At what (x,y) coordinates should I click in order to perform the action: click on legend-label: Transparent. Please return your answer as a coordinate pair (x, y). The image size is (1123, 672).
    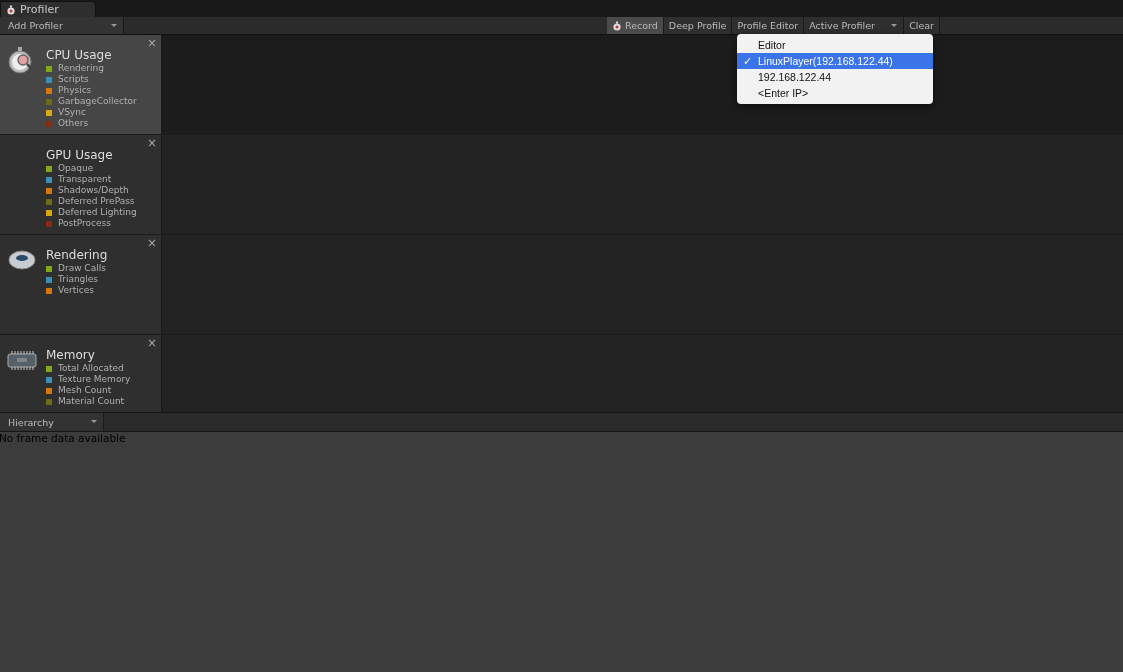
    Looking at the image, I should click on (85, 179).